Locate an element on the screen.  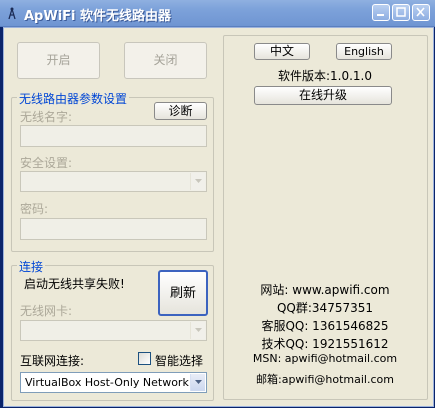
smart-select-label: 智能选择 is located at coordinates (179, 360).